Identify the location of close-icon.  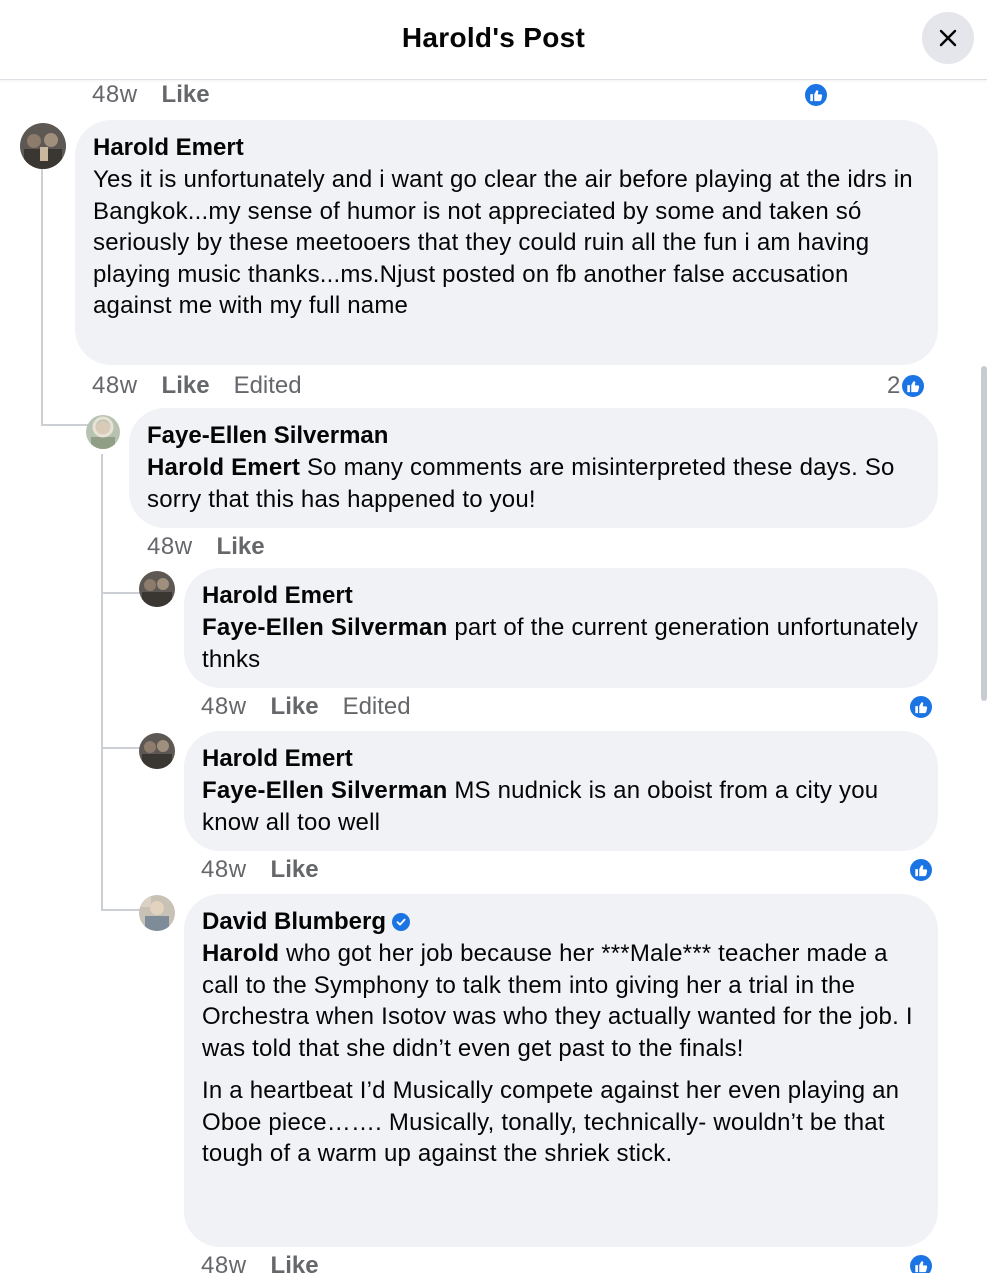
(948, 38).